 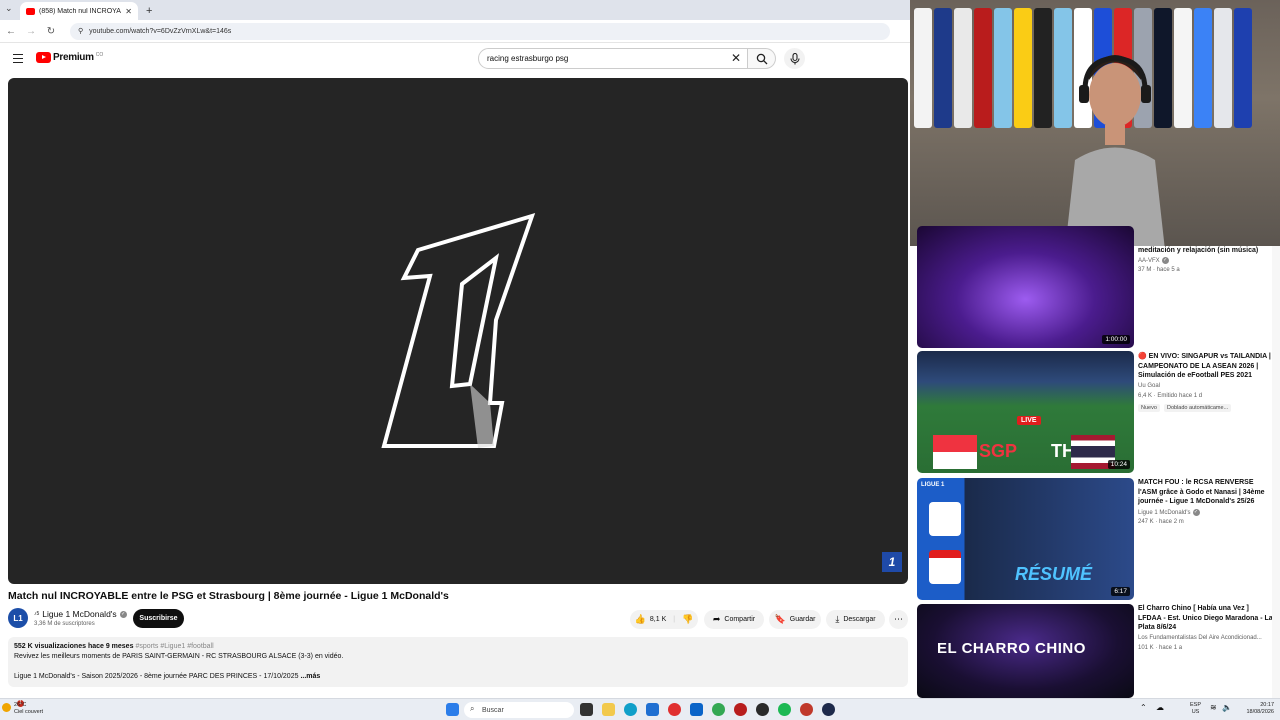 I want to click on app-icon-navy, so click(x=828, y=709).